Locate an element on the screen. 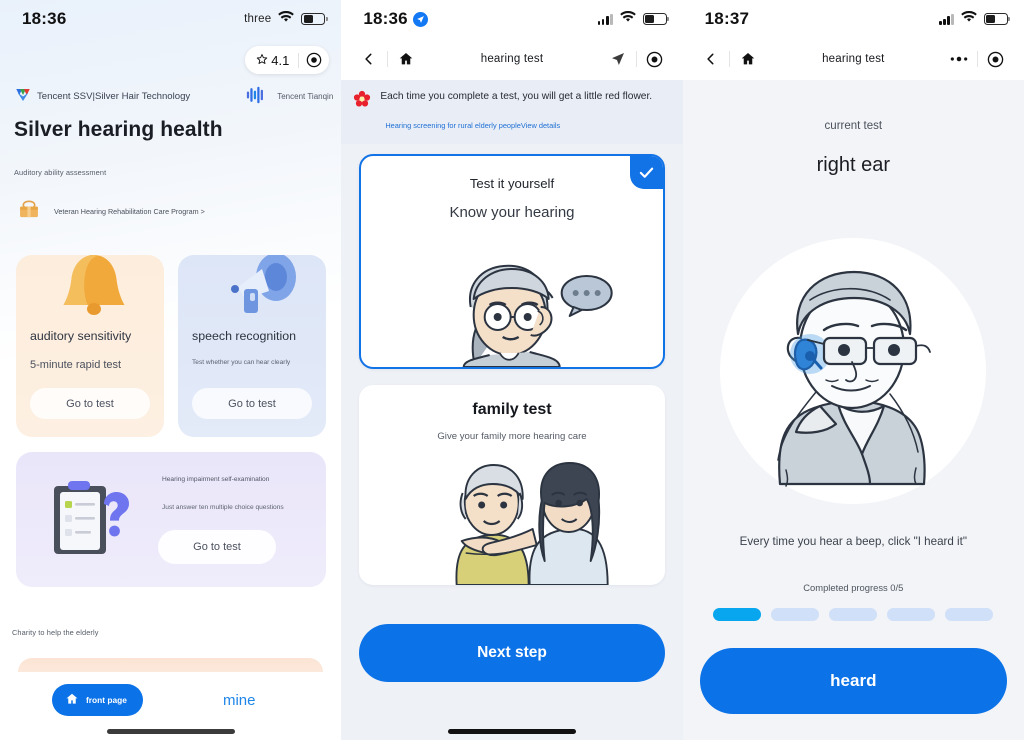 This screenshot has width=1024, height=740. clipboard-question-icon is located at coordinates (92, 521).